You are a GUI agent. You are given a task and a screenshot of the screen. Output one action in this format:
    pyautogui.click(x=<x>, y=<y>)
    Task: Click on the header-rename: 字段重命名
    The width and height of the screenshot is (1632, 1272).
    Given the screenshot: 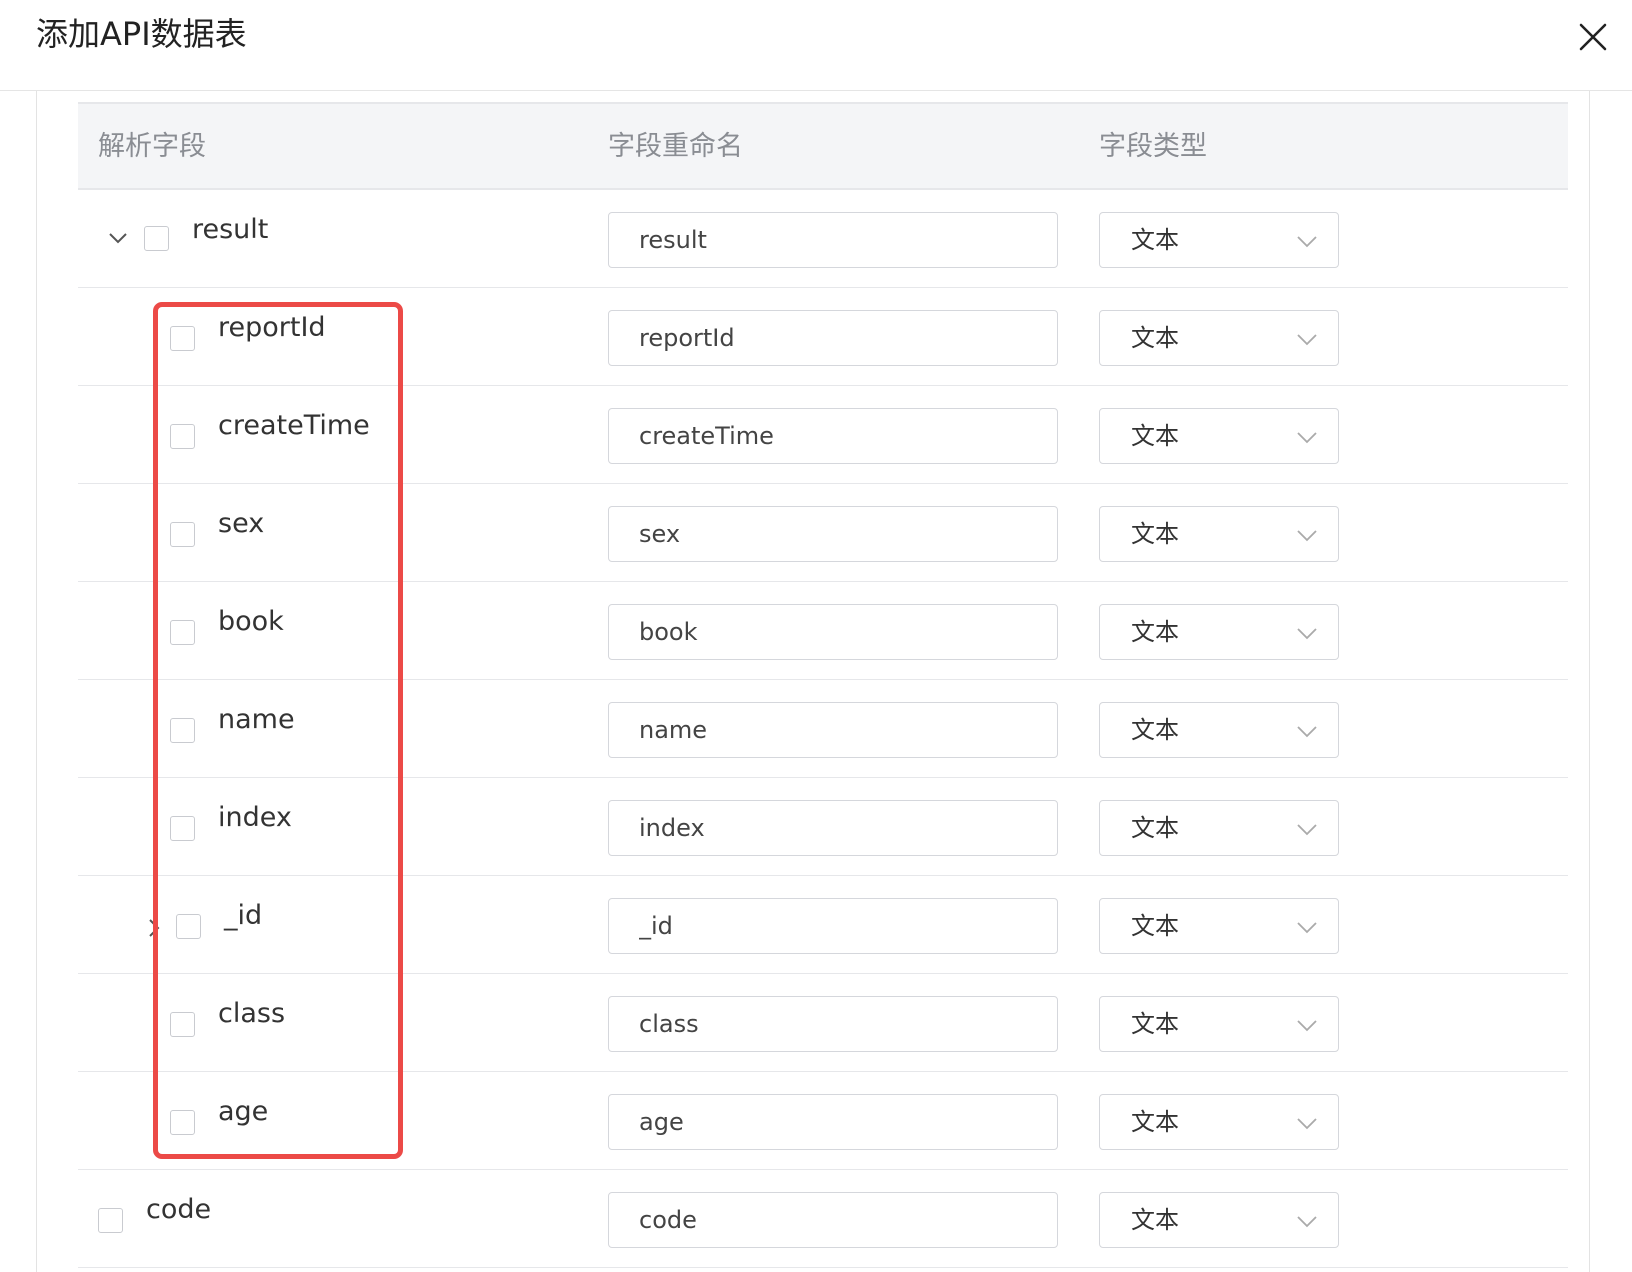 What is the action you would take?
    pyautogui.click(x=675, y=146)
    